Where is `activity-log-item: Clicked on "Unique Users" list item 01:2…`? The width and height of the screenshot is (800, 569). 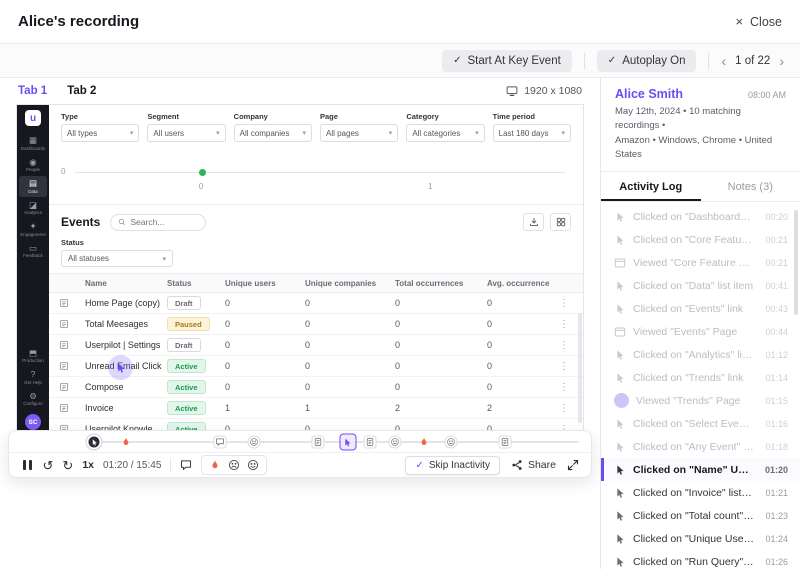 activity-log-item: Clicked on "Unique Users" list item 01:2… is located at coordinates (700, 538).